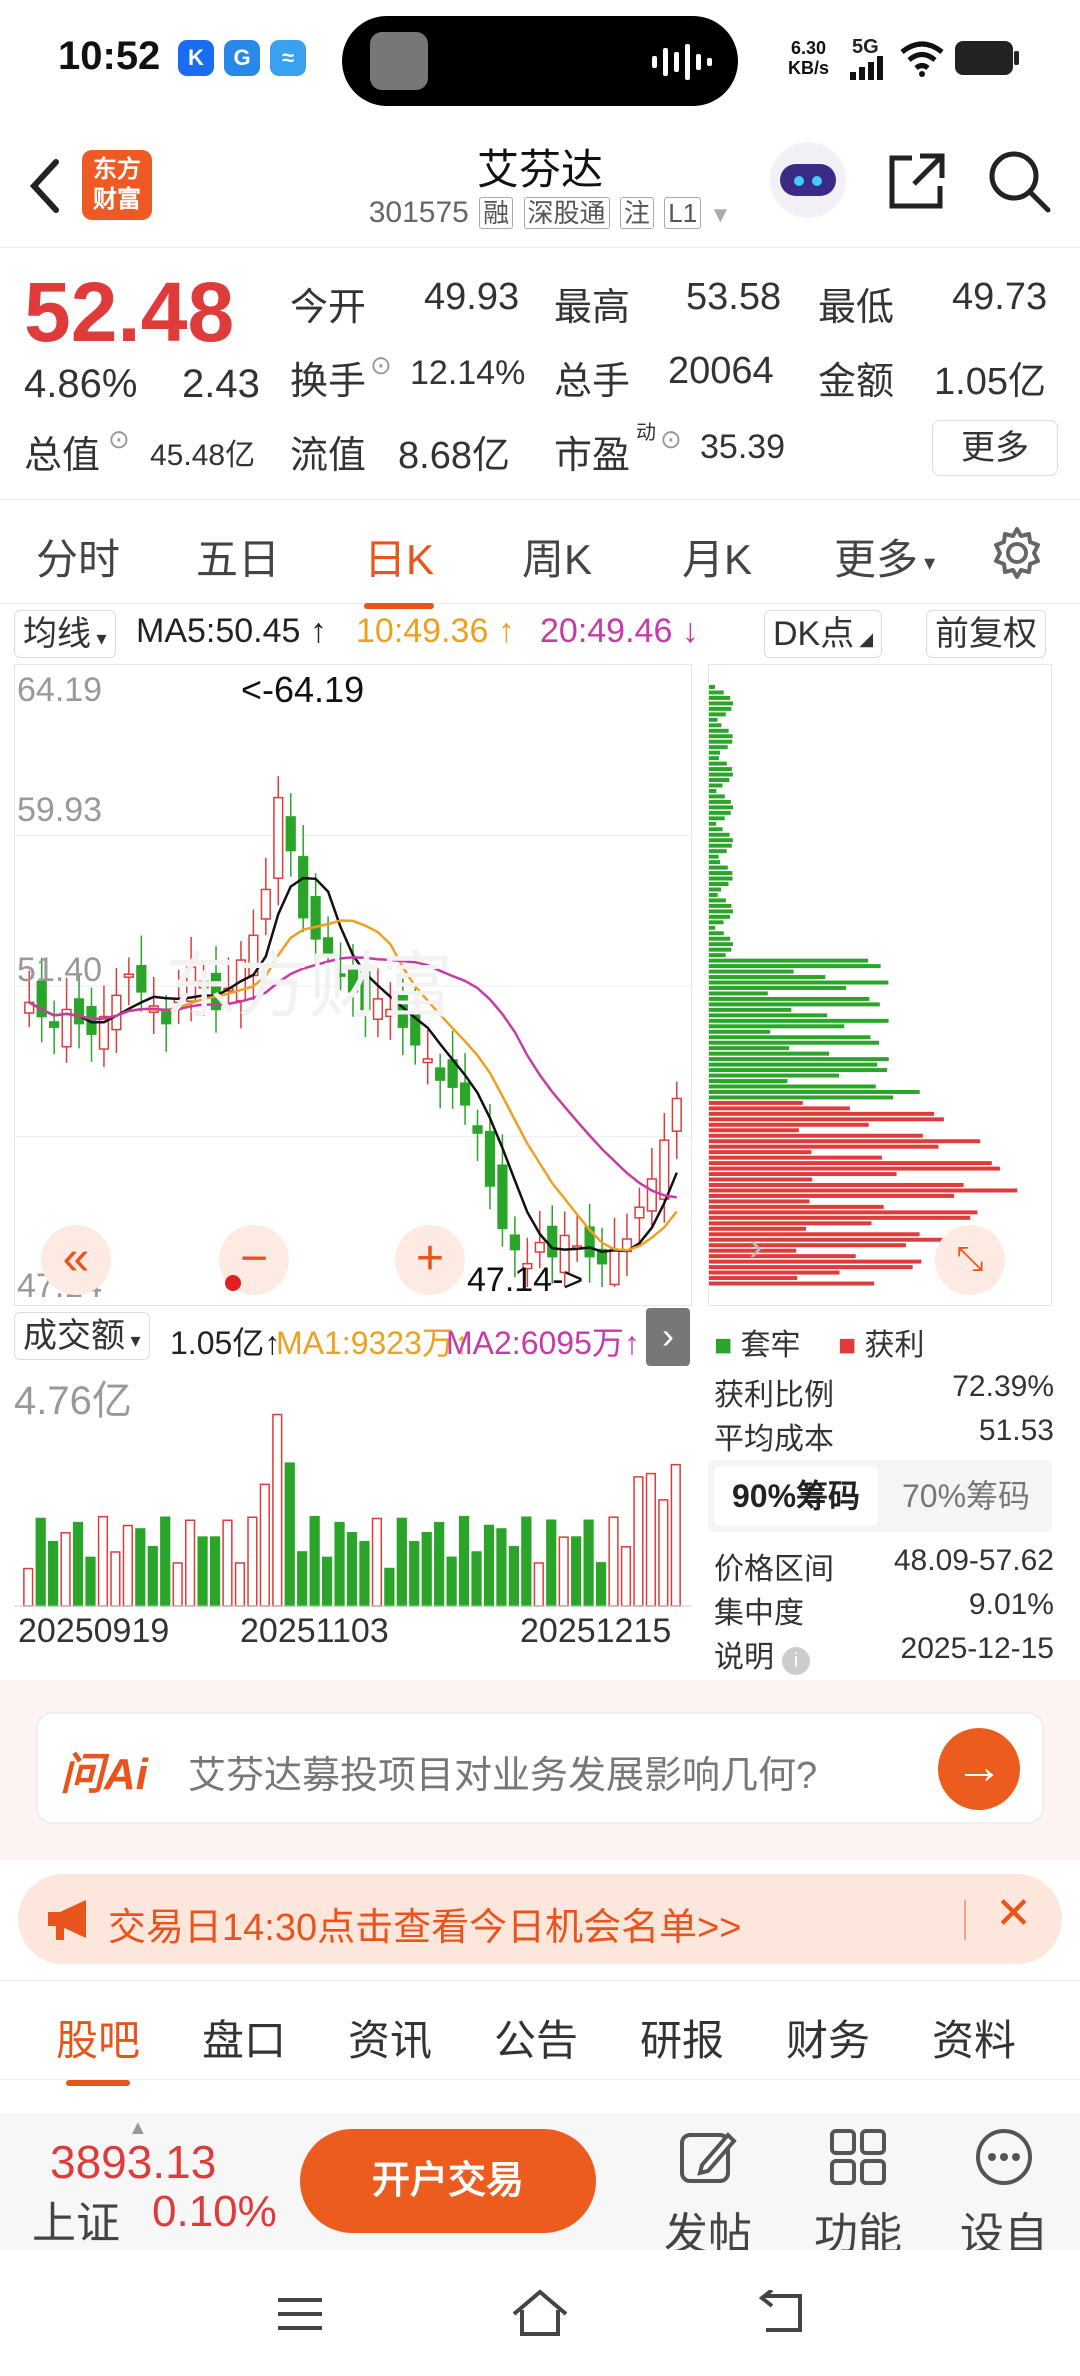  What do you see at coordinates (966, 1496) in the screenshot?
I see `tab-70-chips: 70%筹码` at bounding box center [966, 1496].